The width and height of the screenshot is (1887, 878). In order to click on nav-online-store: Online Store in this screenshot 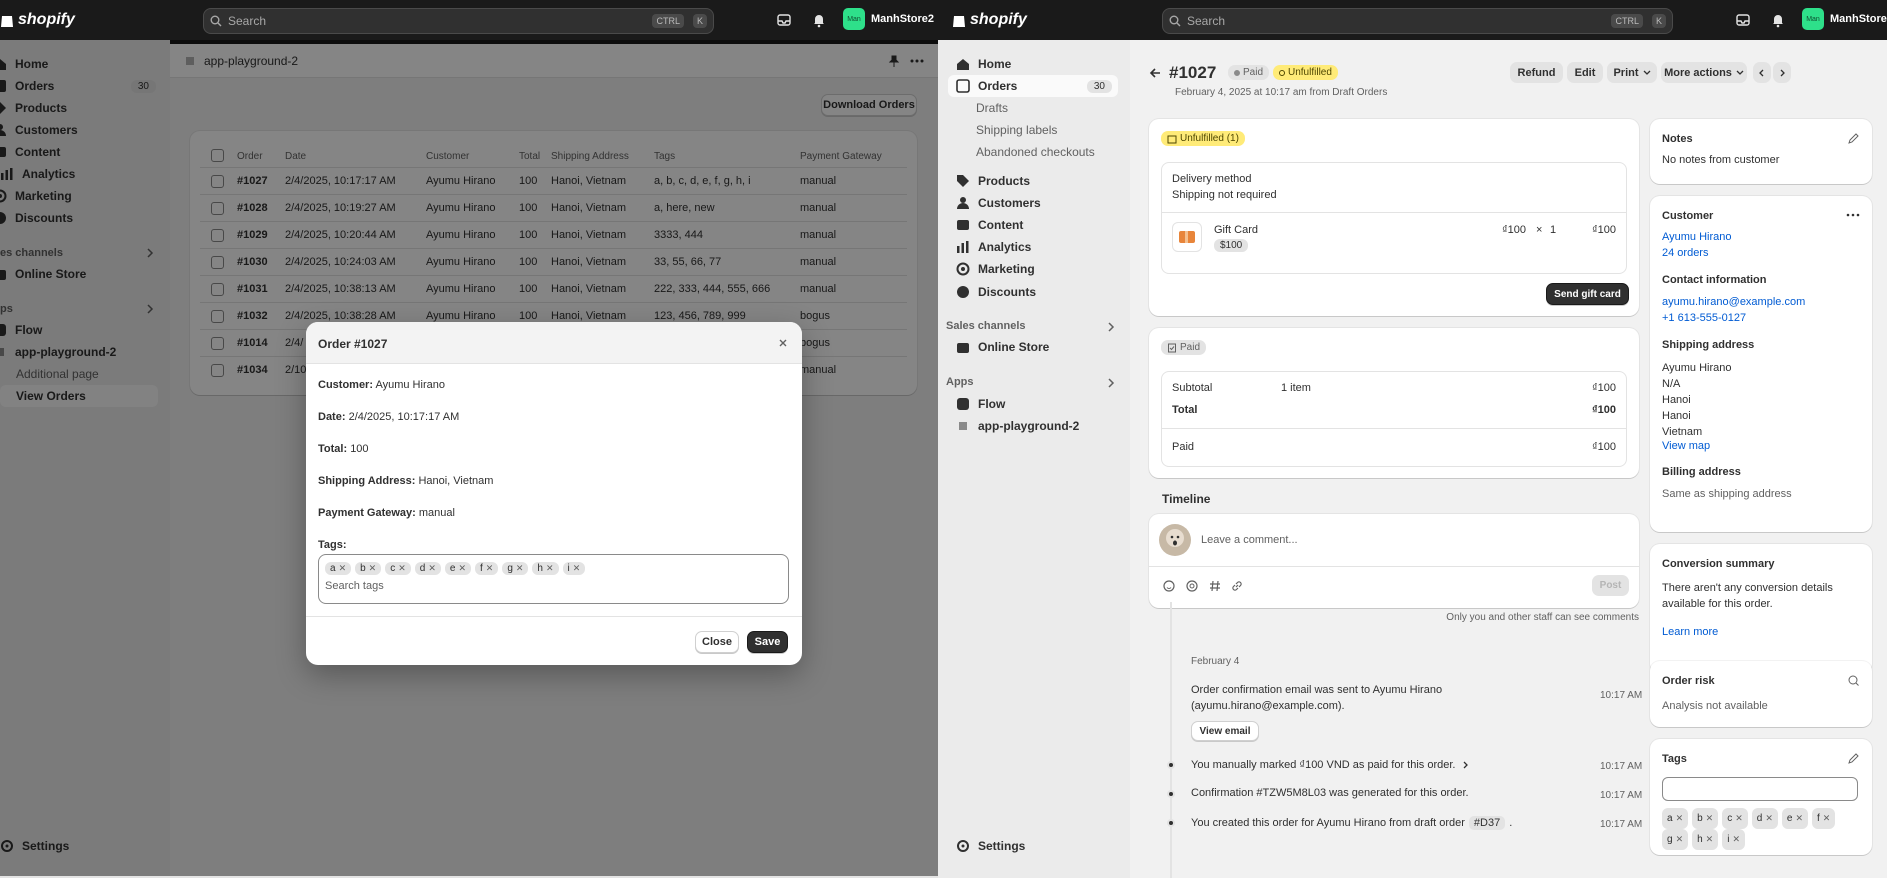, I will do `click(1002, 347)`.